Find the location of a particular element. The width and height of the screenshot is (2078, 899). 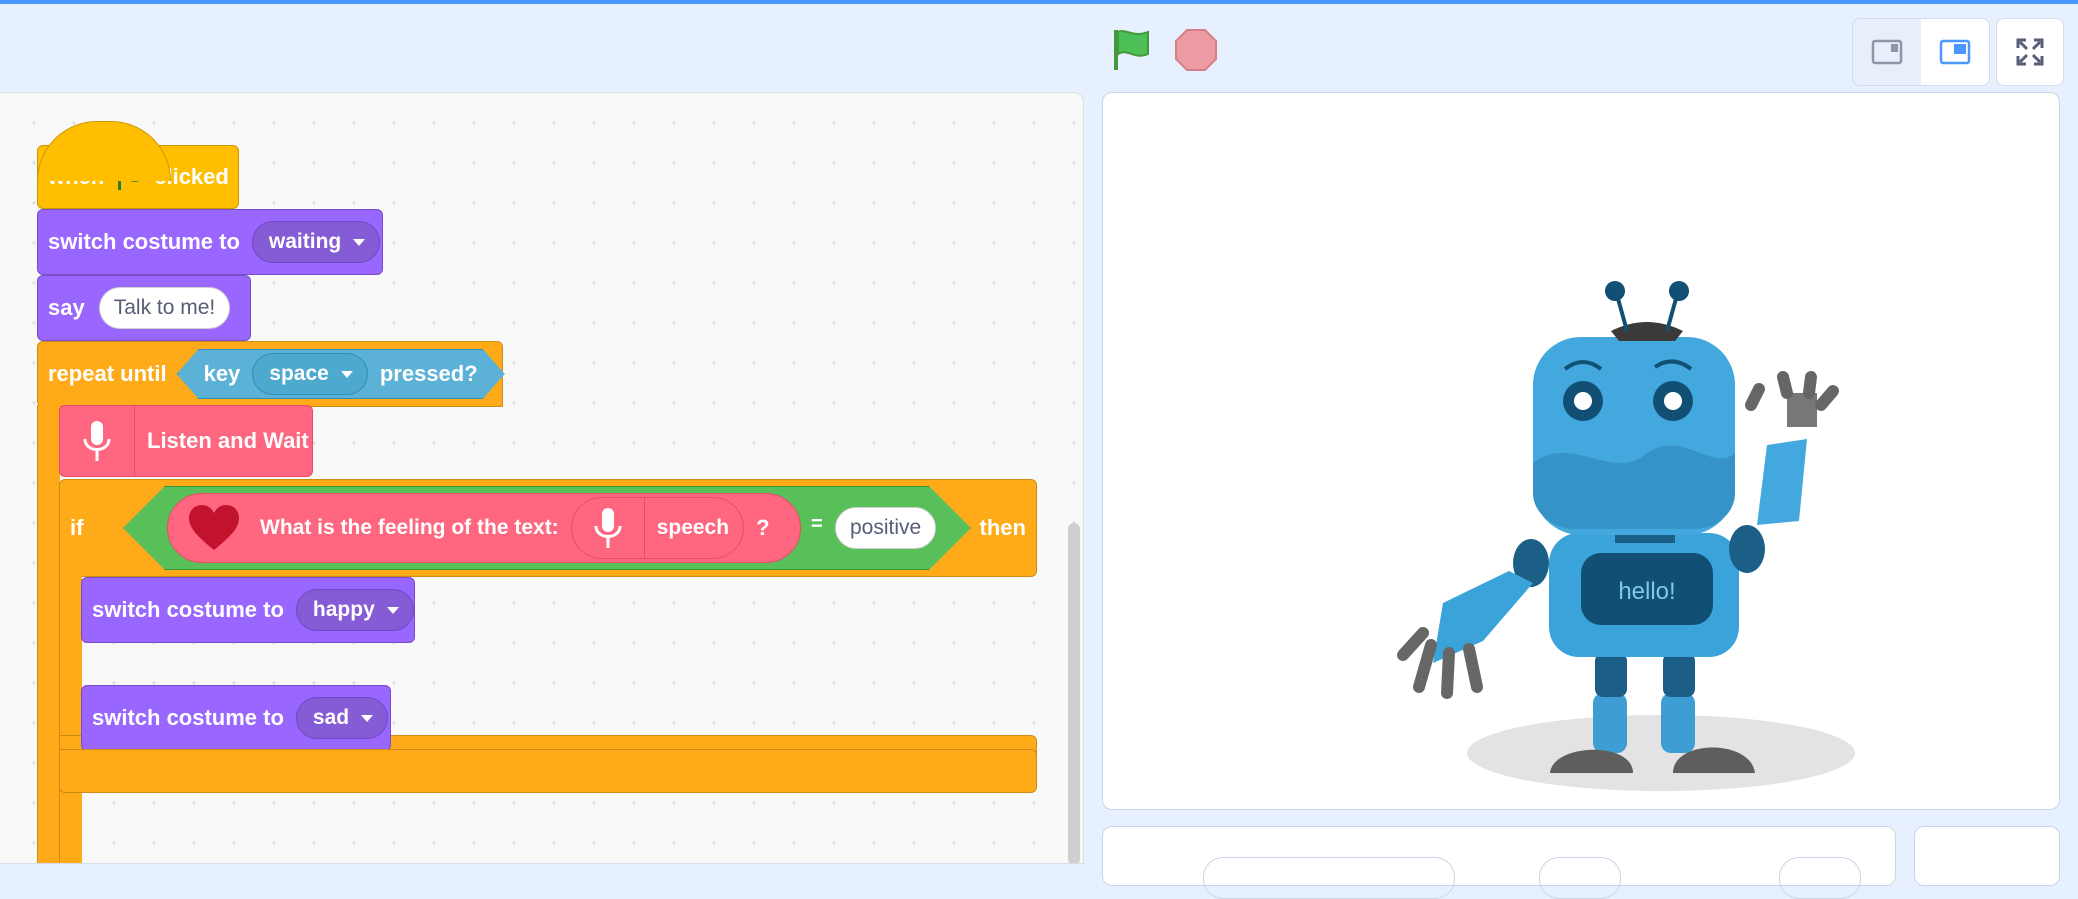

if-label: if is located at coordinates (77, 527).